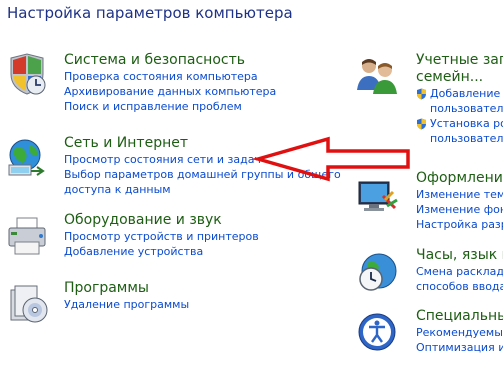 The width and height of the screenshot is (503, 367). I want to click on category-title: Оформление, so click(459, 178).